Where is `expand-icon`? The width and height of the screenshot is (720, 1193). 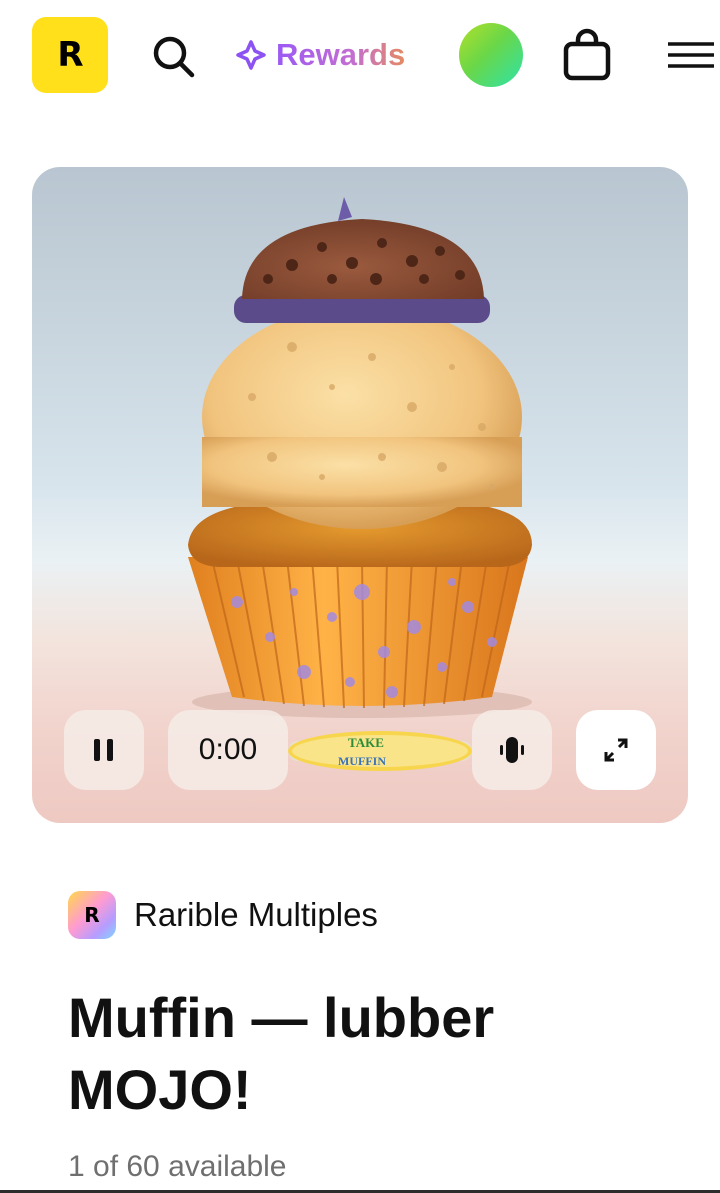 expand-icon is located at coordinates (616, 750).